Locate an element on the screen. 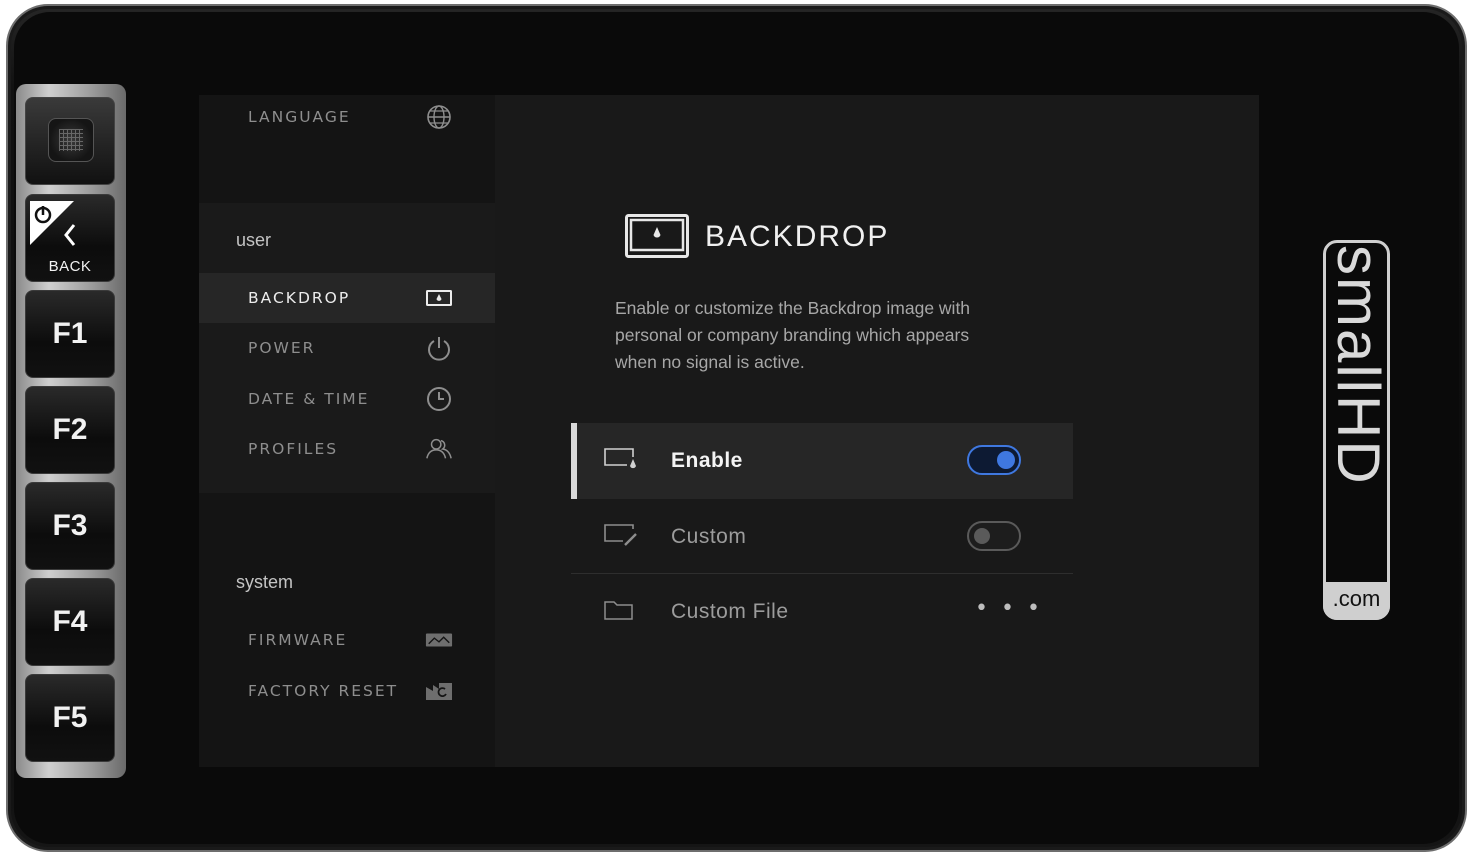  firmware-icon is located at coordinates (439, 640).